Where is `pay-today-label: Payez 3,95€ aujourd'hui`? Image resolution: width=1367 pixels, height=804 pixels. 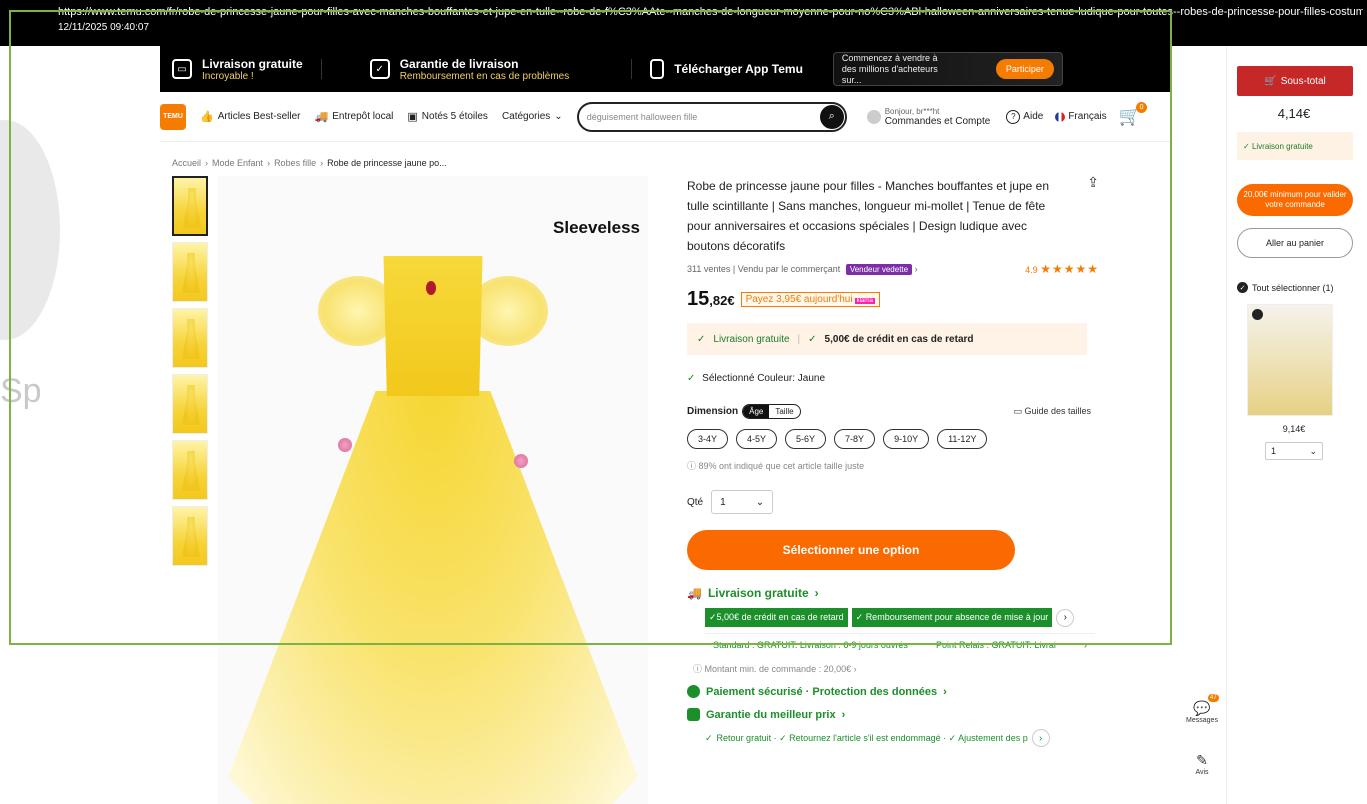
pay-today-label: Payez 3,95€ aujourd'hui is located at coordinates (799, 299).